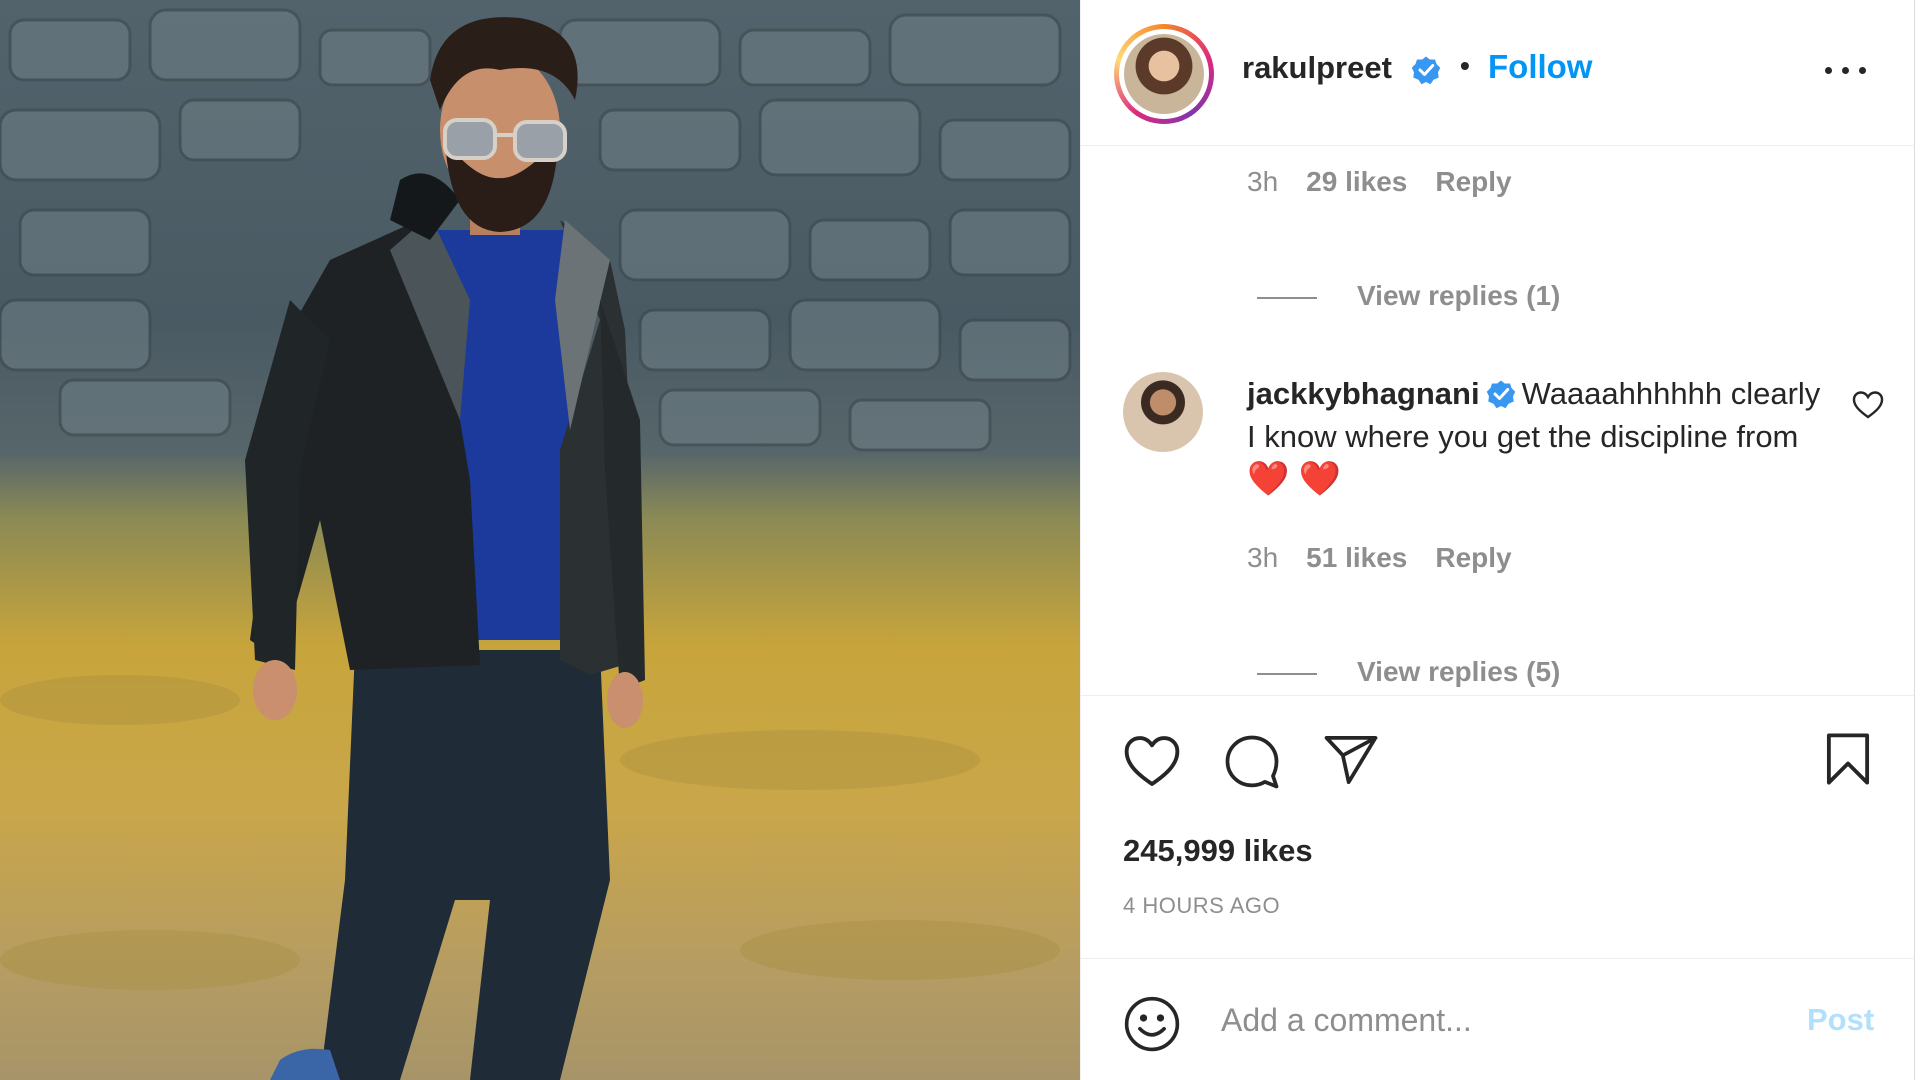 This screenshot has width=1920, height=1080. I want to click on post-comment-button: Post, so click(1840, 1020).